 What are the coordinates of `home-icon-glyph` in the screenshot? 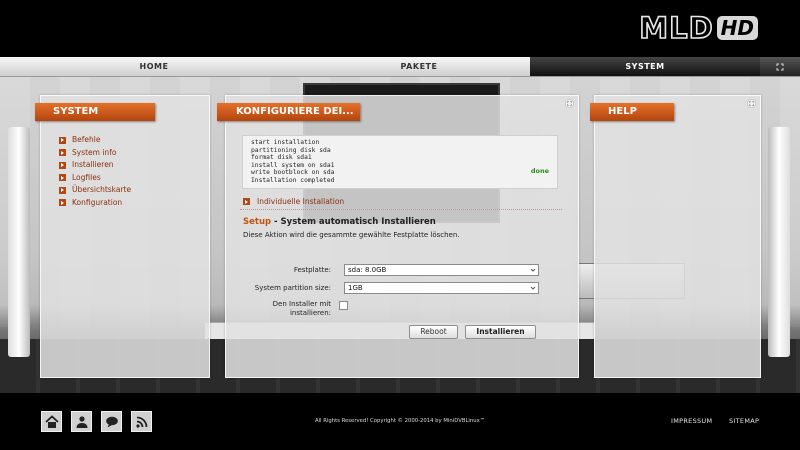 It's located at (51, 421).